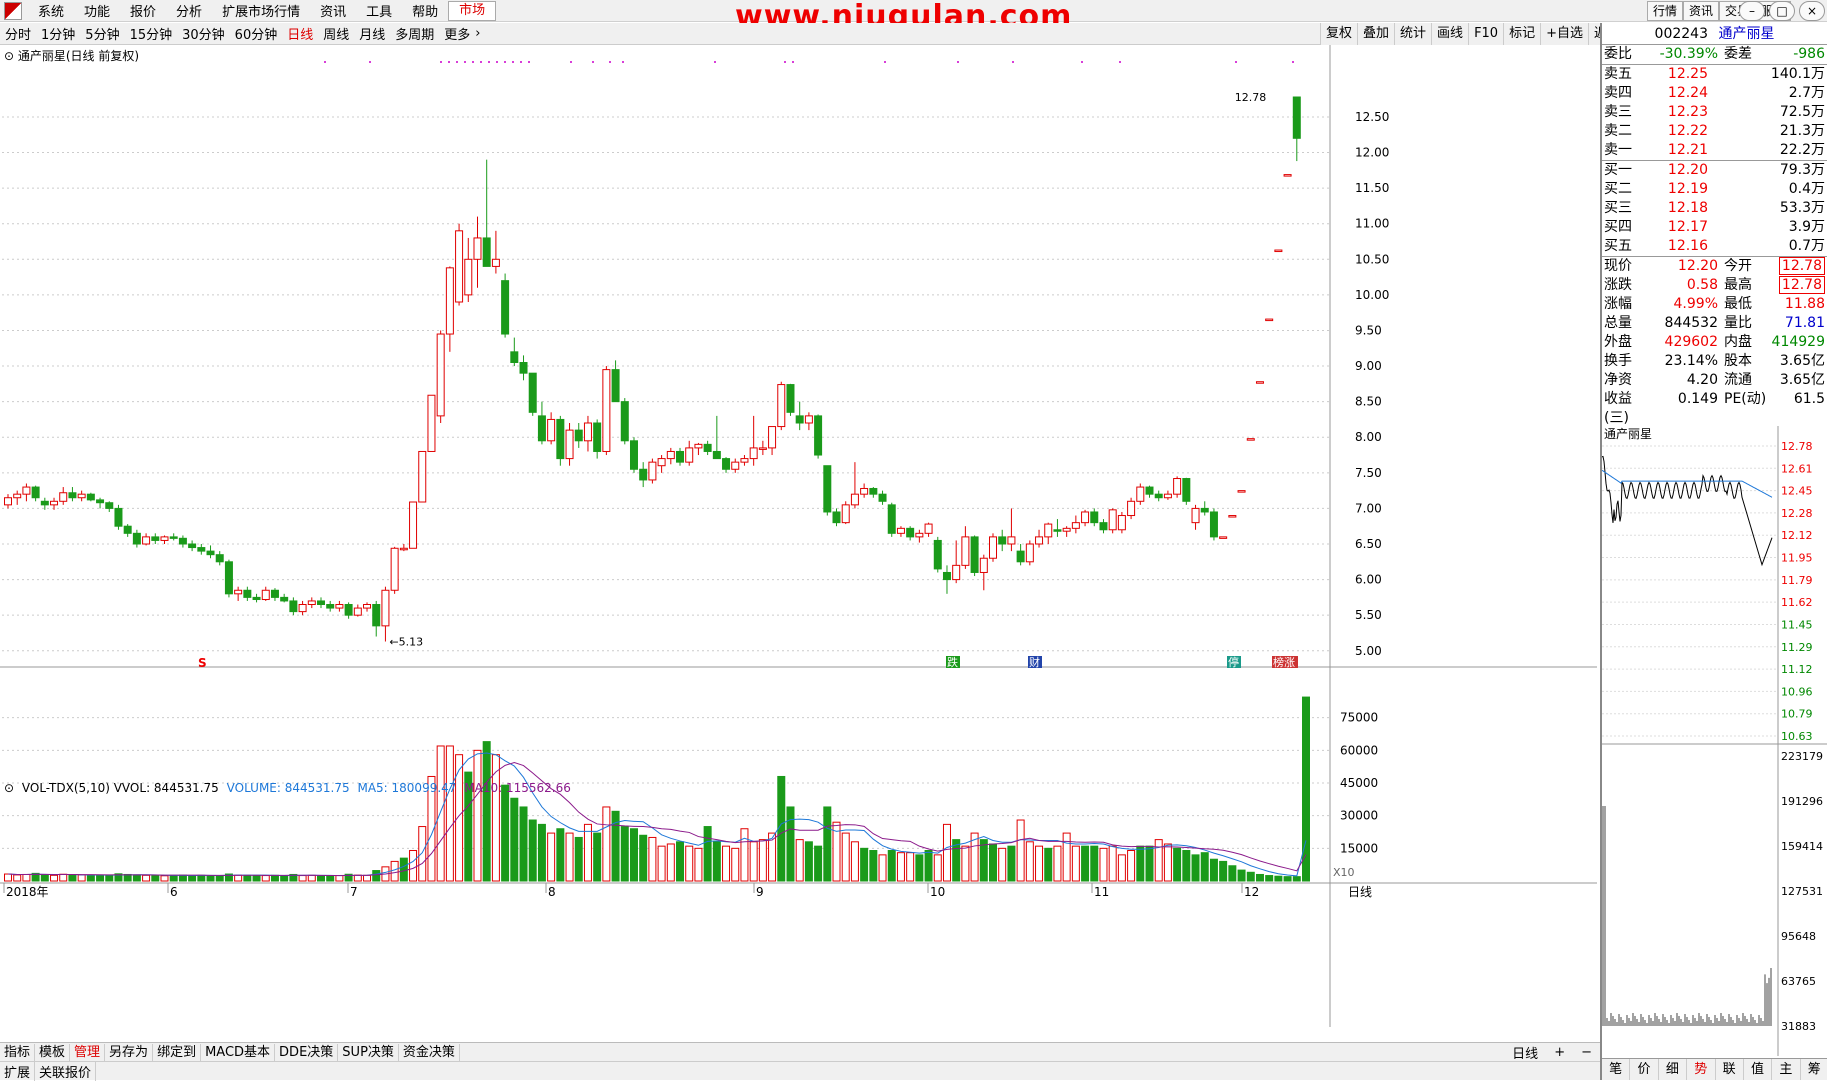 This screenshot has height=1081, width=1827. I want to click on minimize-icon: –, so click(1752, 11).